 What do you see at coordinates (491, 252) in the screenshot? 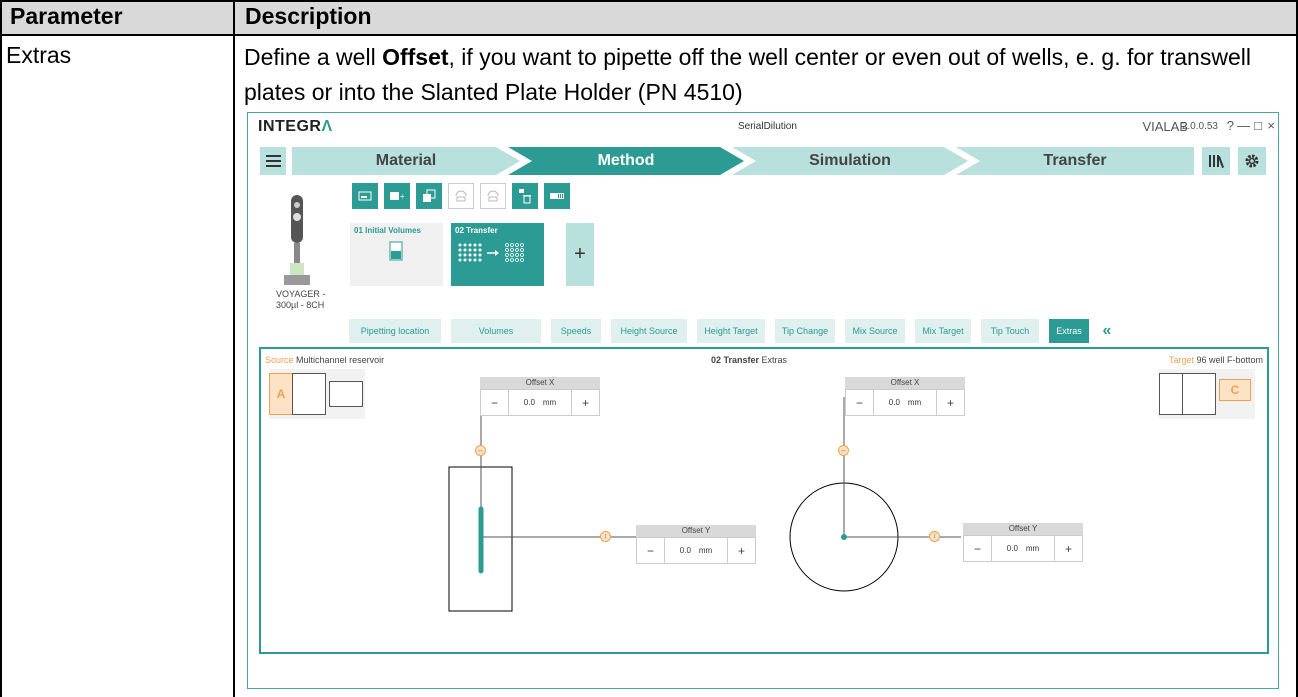
I see `plate-transfer-icon` at bounding box center [491, 252].